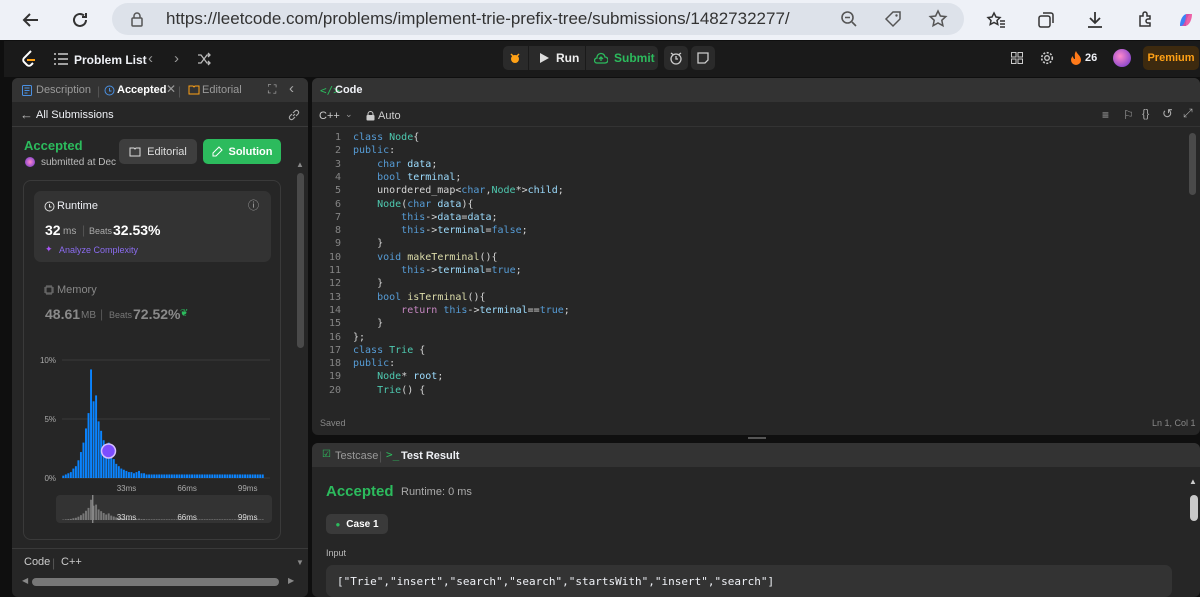 The width and height of the screenshot is (1200, 597). Describe the element at coordinates (757, 438) in the screenshot. I see `resize-handle` at that location.